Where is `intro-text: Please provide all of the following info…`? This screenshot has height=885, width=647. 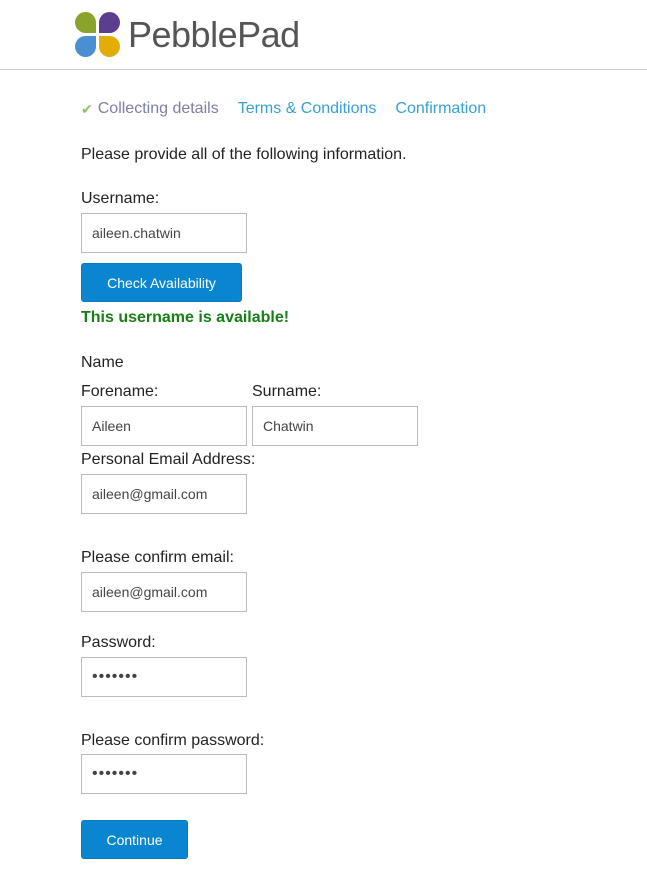 intro-text: Please provide all of the following info… is located at coordinates (244, 154).